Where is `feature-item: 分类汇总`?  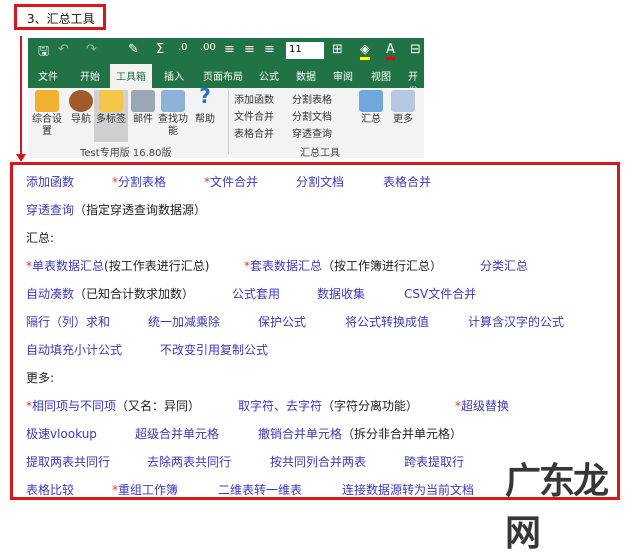 feature-item: 分类汇总 is located at coordinates (504, 265).